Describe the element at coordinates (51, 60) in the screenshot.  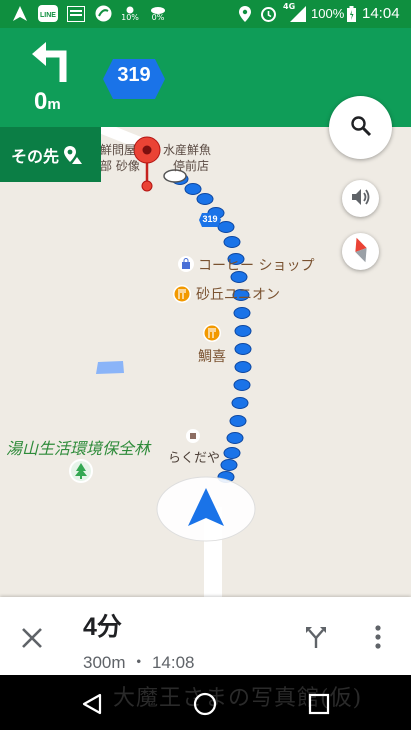
I see `turn-left-icon` at that location.